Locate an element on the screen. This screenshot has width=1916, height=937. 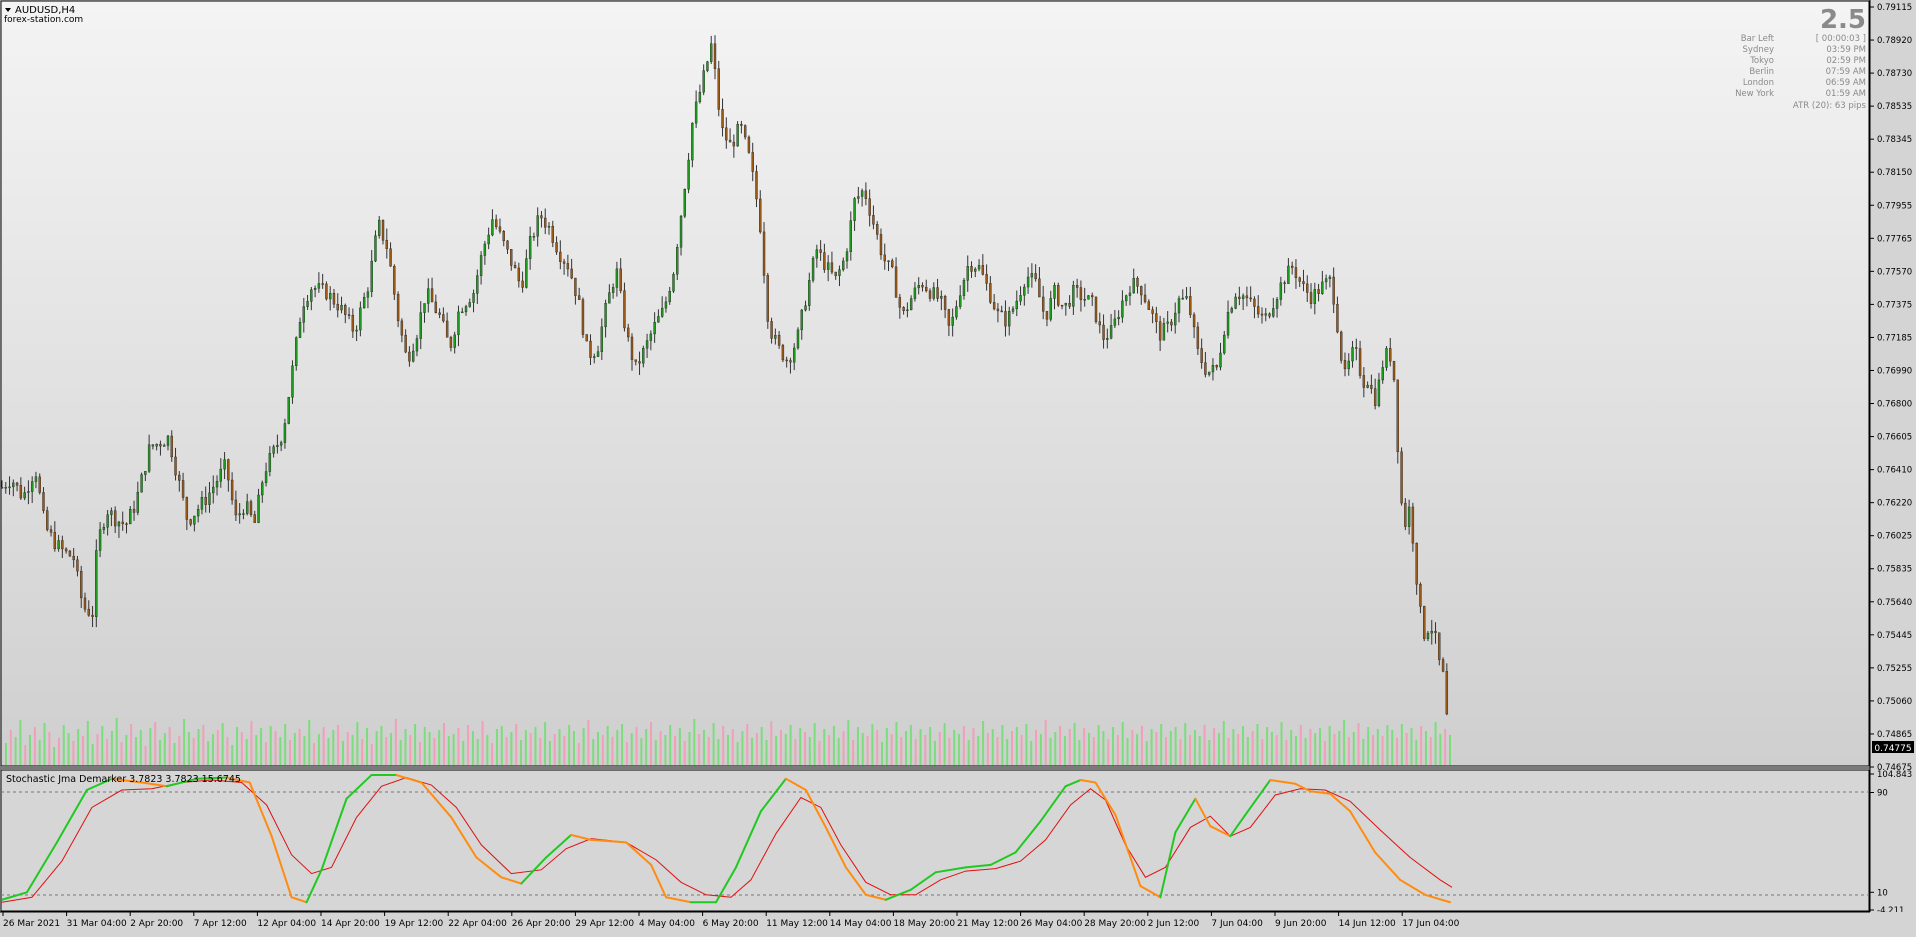
symbol-header: AUDUSD,H4 forex-station.com is located at coordinates (43, 15).